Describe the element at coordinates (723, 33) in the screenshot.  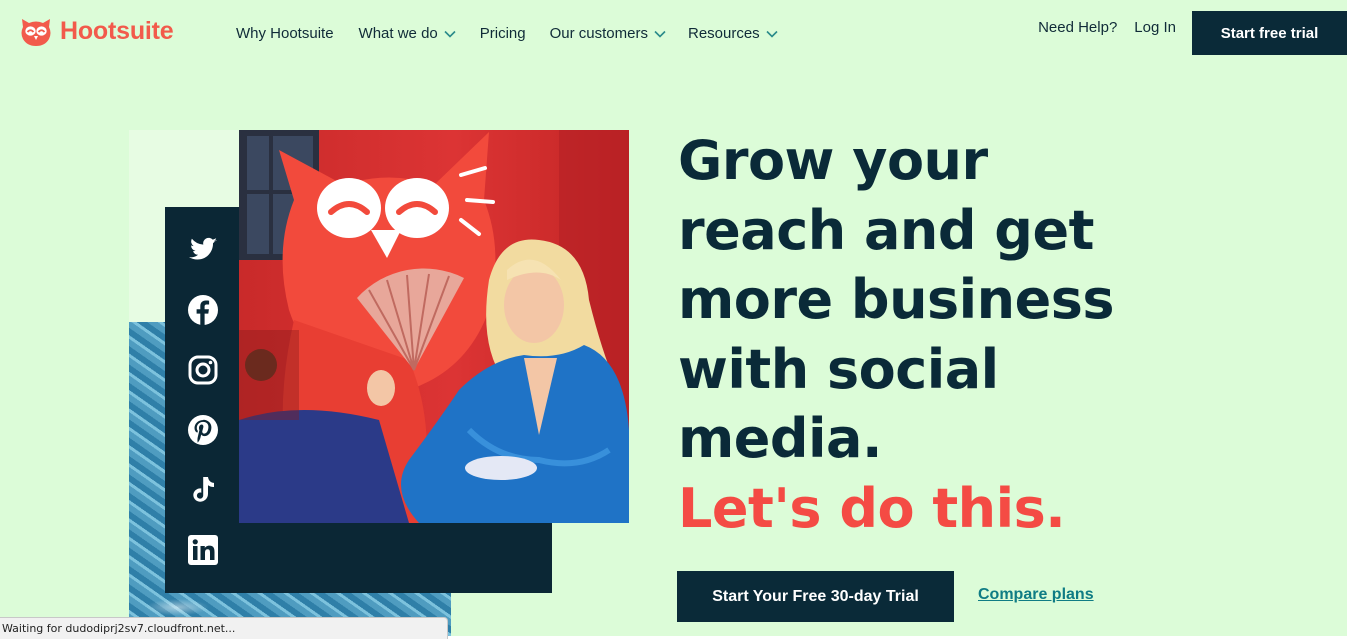
I see `nav-label: Resources` at that location.